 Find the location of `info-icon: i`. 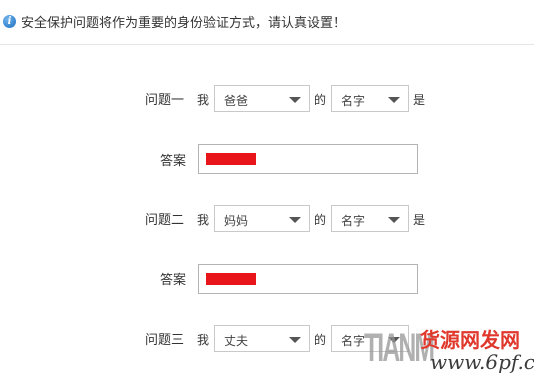

info-icon: i is located at coordinates (9, 21).